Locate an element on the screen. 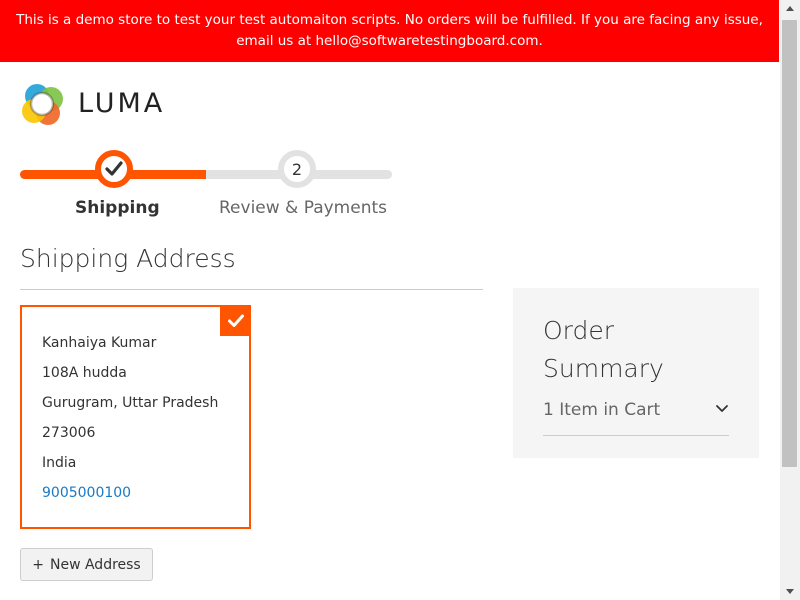 Image resolution: width=800 pixels, height=600 pixels. new-address-button: + New Address is located at coordinates (86, 564).